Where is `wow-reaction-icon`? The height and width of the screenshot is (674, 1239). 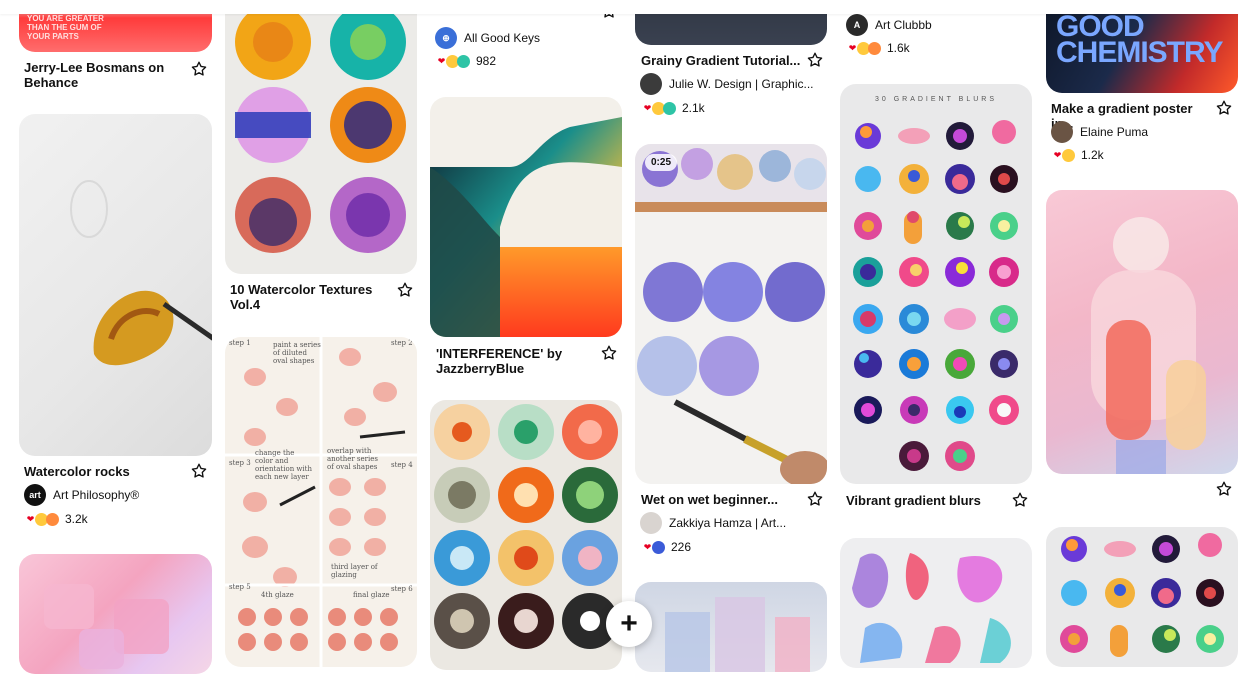
wow-reaction-icon is located at coordinates (1068, 155).